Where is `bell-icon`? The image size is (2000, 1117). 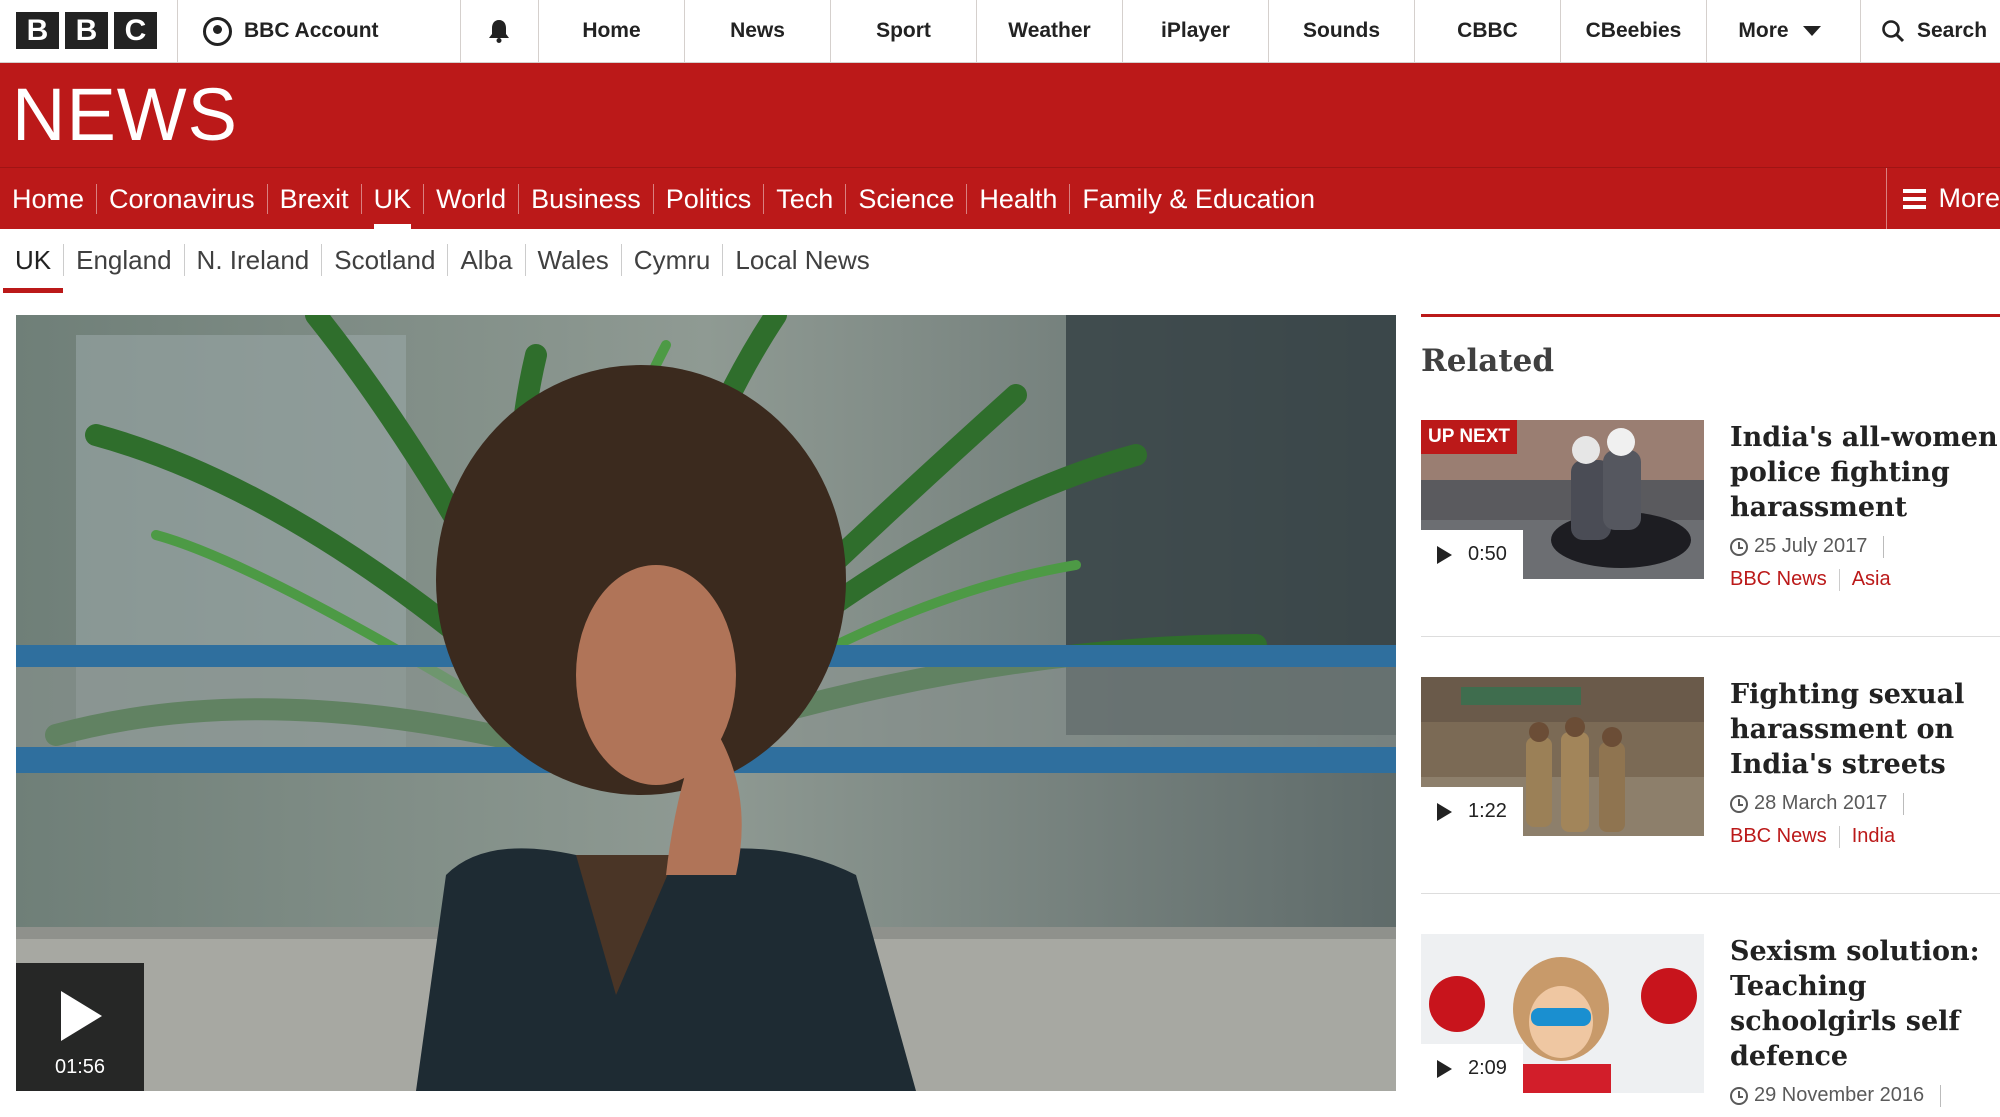
bell-icon is located at coordinates (499, 31).